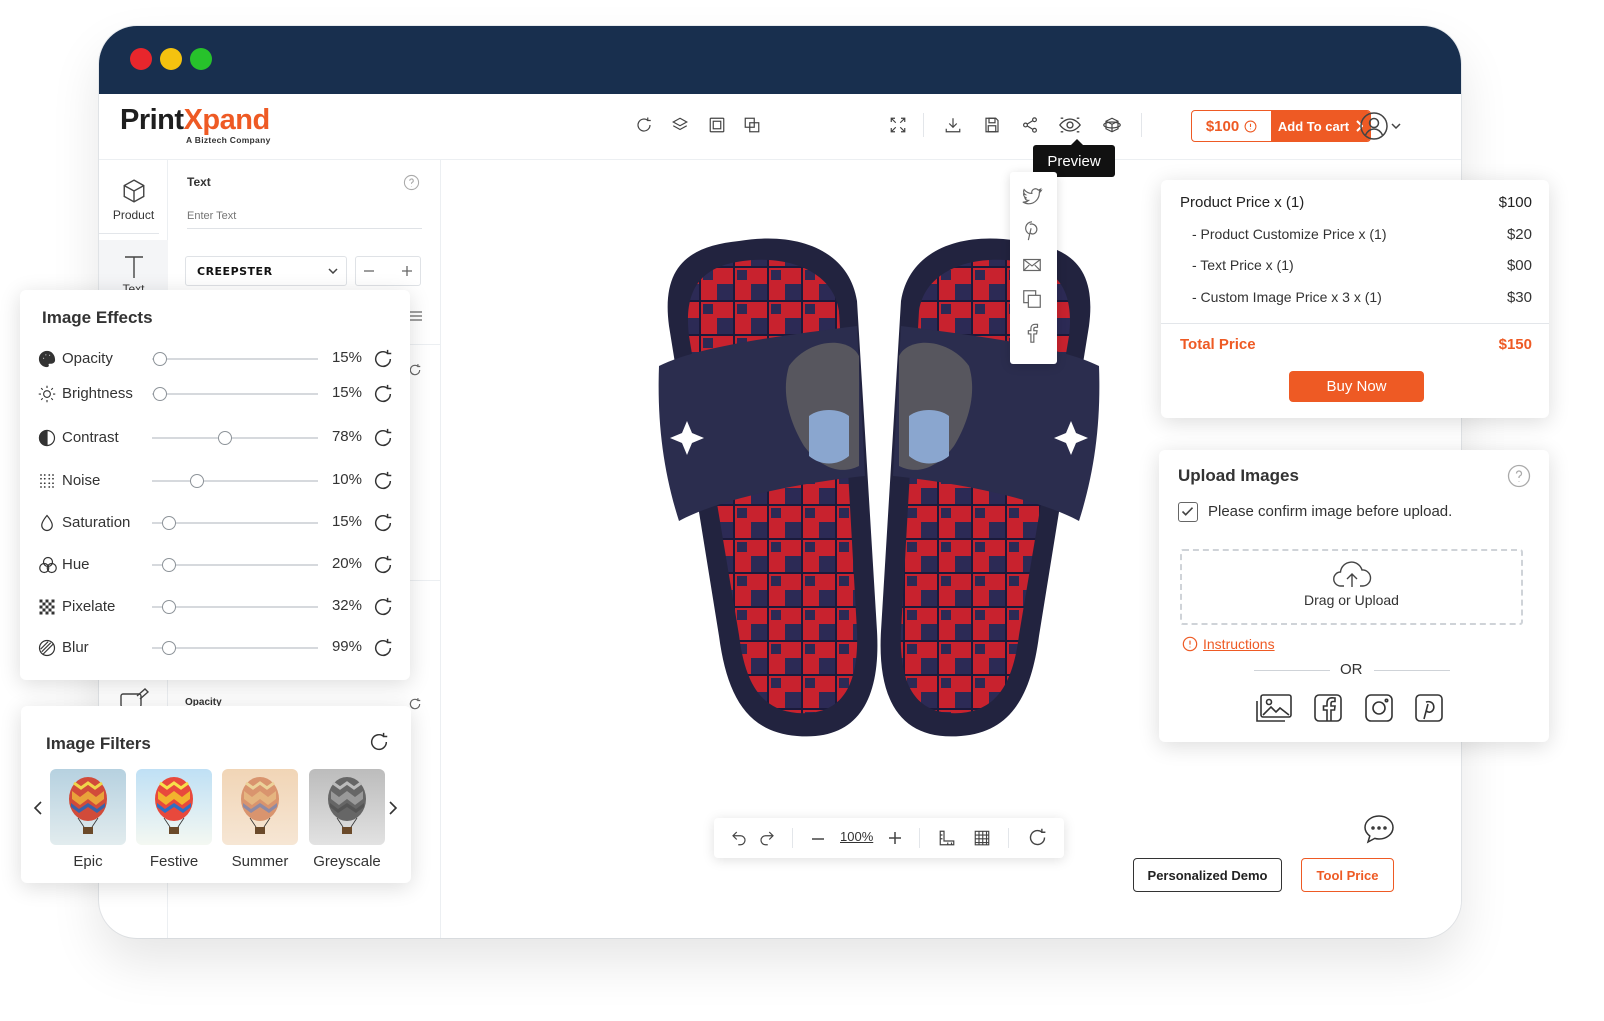 Image resolution: width=1604 pixels, height=1021 pixels. Describe the element at coordinates (196, 481) in the screenshot. I see `noise-slider-handle` at that location.